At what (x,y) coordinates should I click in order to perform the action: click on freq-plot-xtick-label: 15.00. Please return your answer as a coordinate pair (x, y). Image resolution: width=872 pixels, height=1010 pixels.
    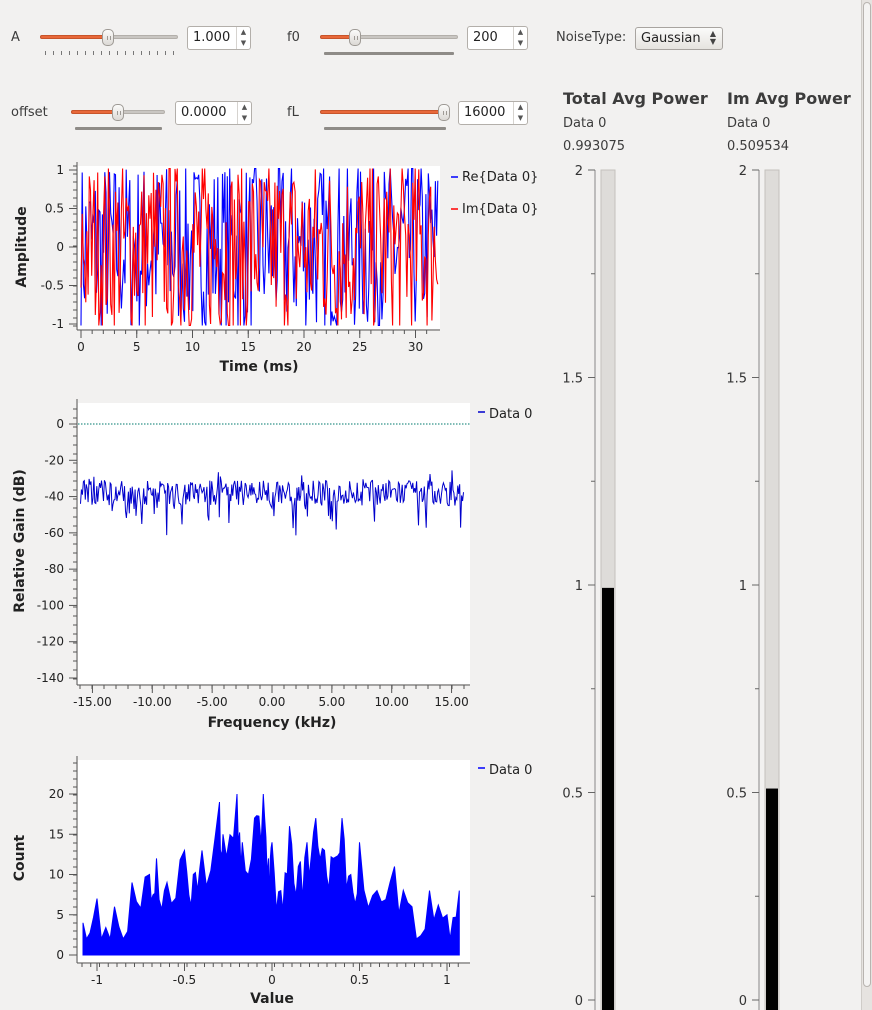
    Looking at the image, I should click on (451, 702).